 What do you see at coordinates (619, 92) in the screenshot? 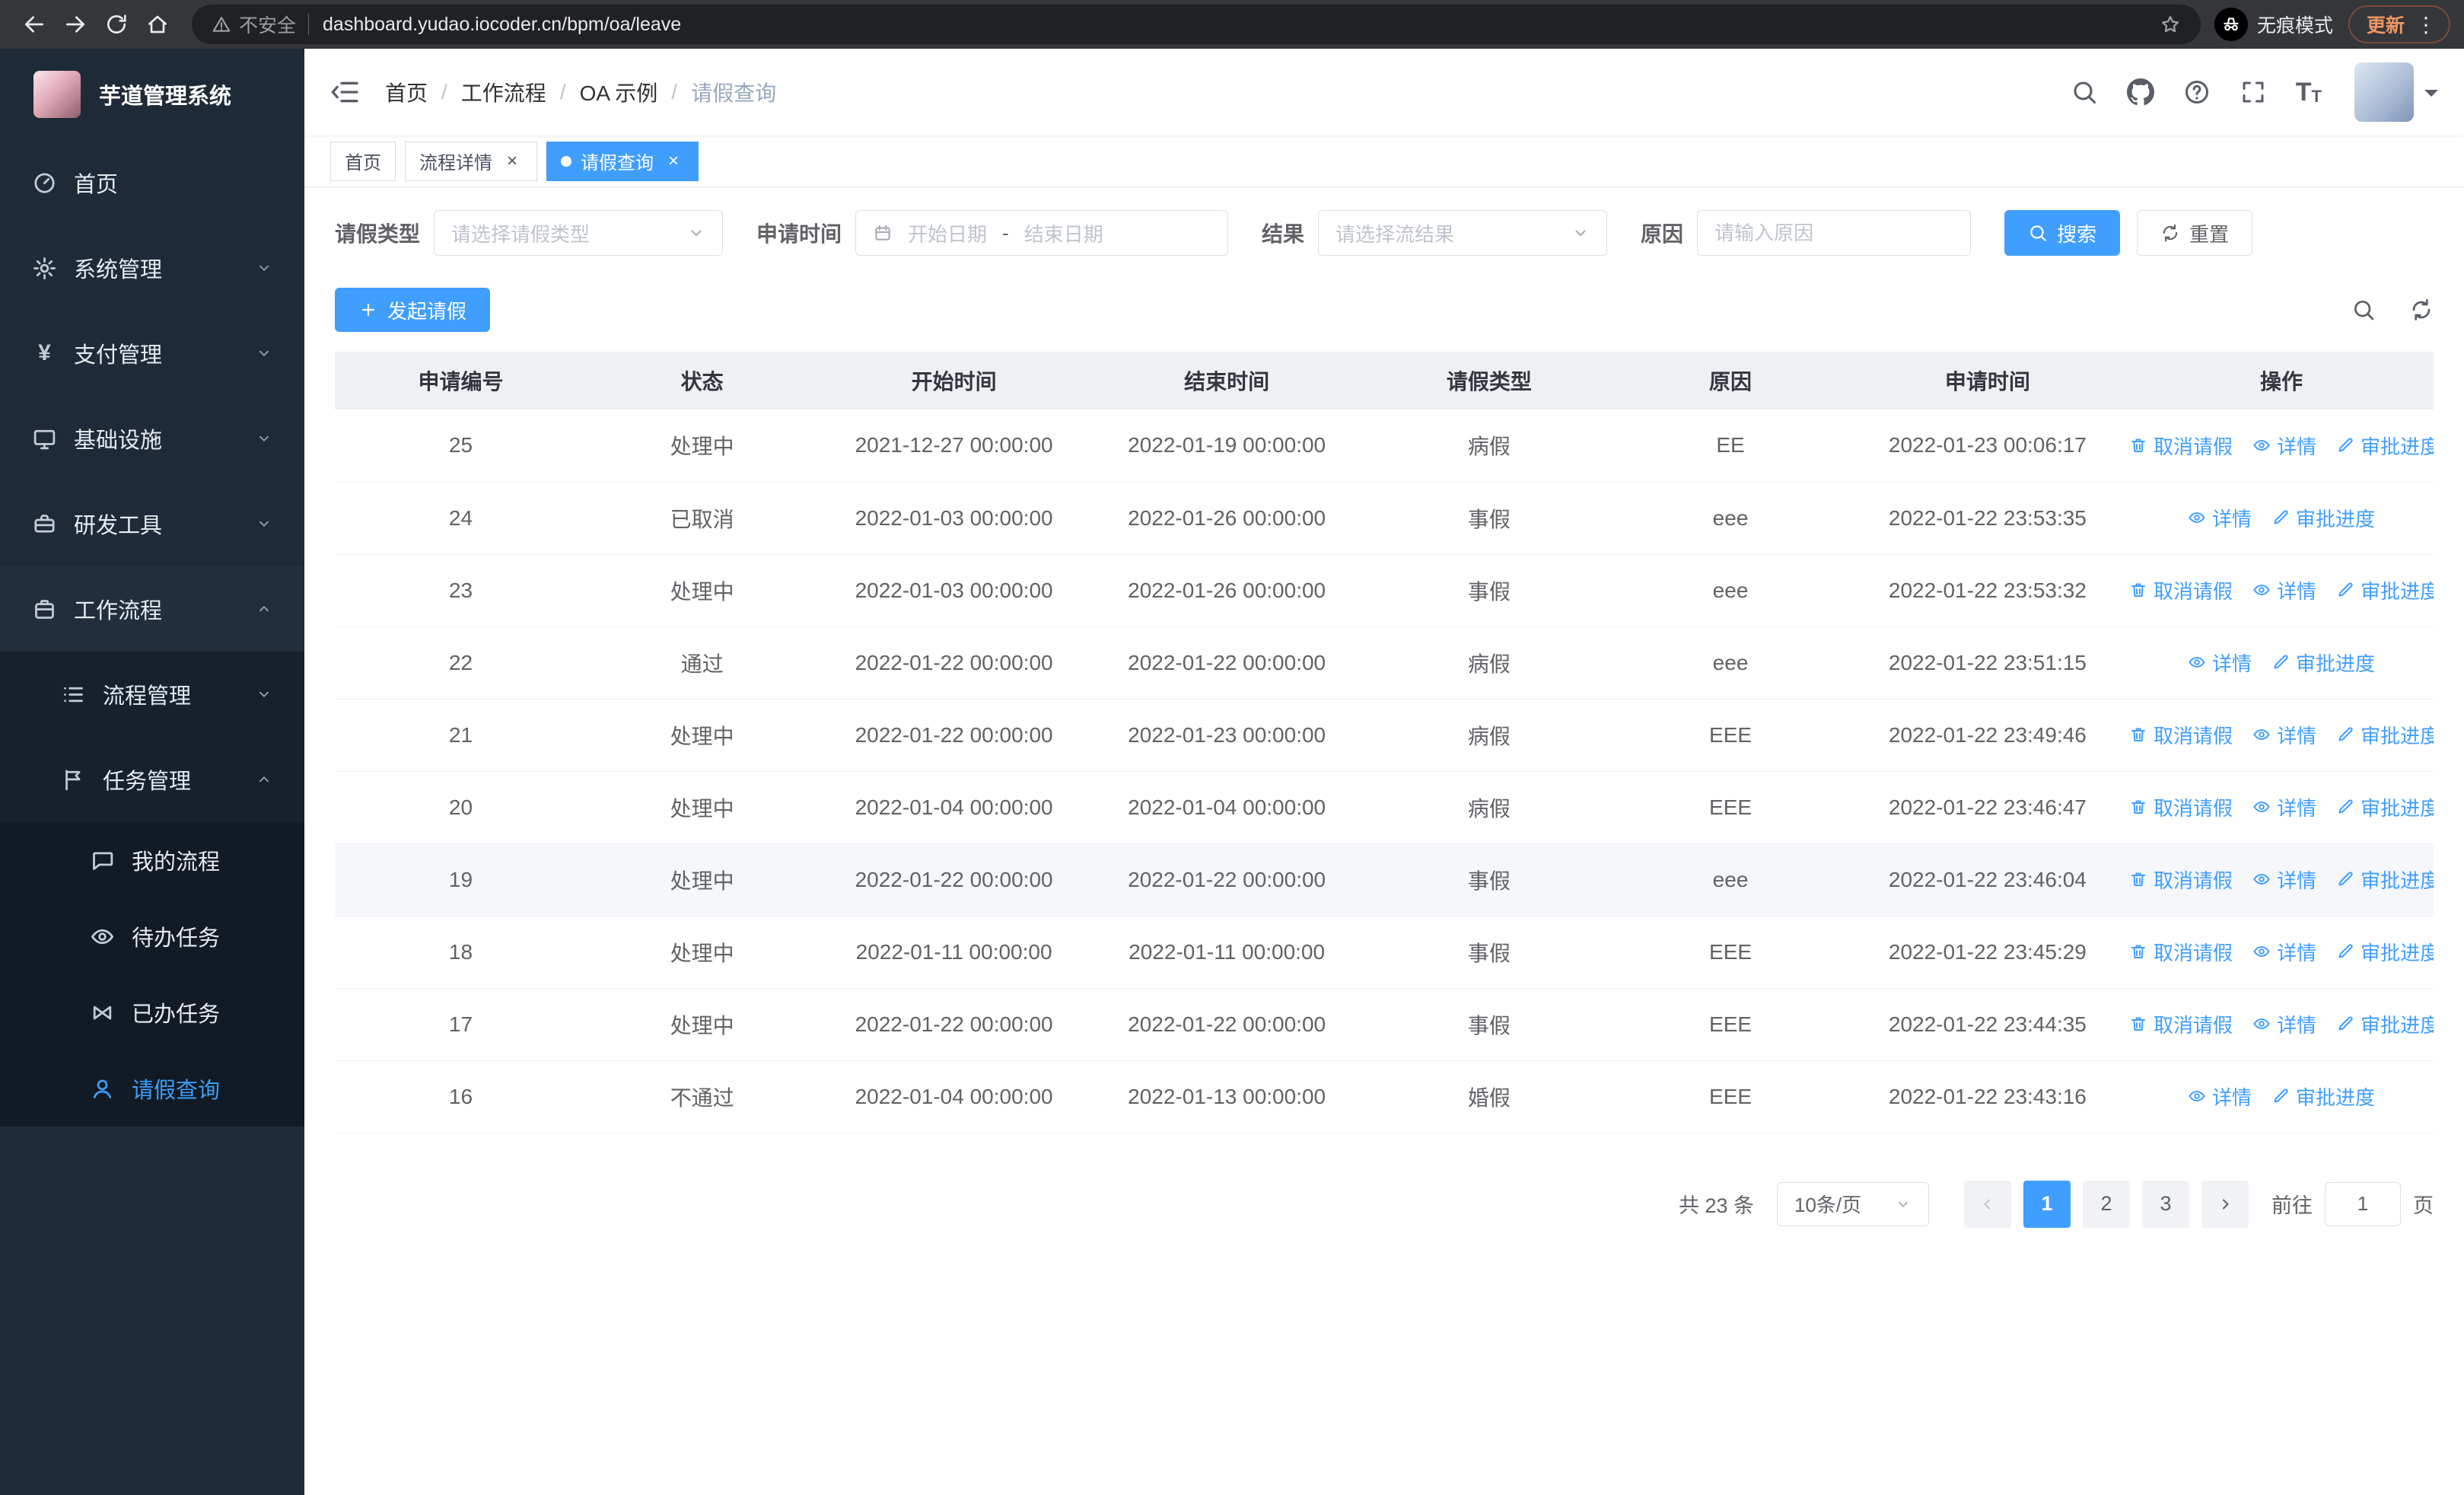
I see `breadcrumb-oa-example: OA 示例` at bounding box center [619, 92].